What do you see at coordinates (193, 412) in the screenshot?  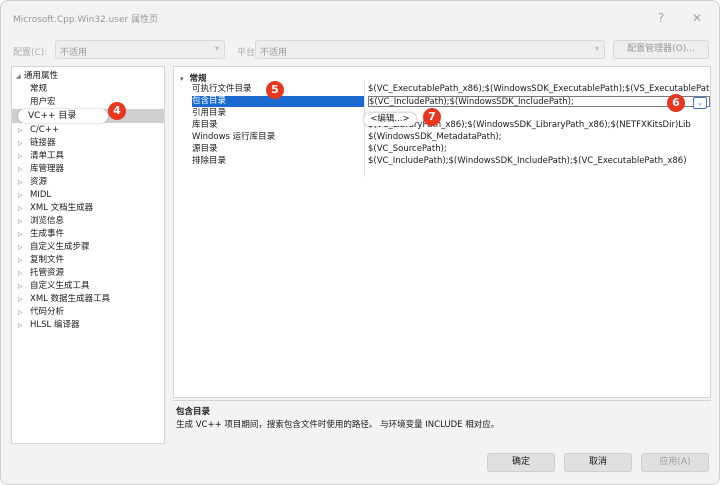 I see `description-title: 包含目录` at bounding box center [193, 412].